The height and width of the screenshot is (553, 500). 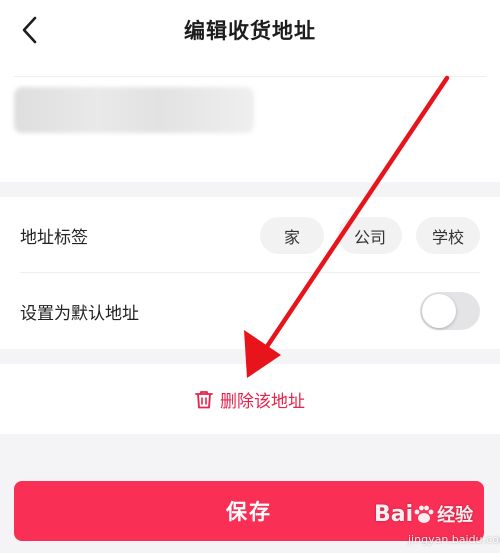 I want to click on address-tag-chips: 家 公司 学校, so click(x=370, y=235).